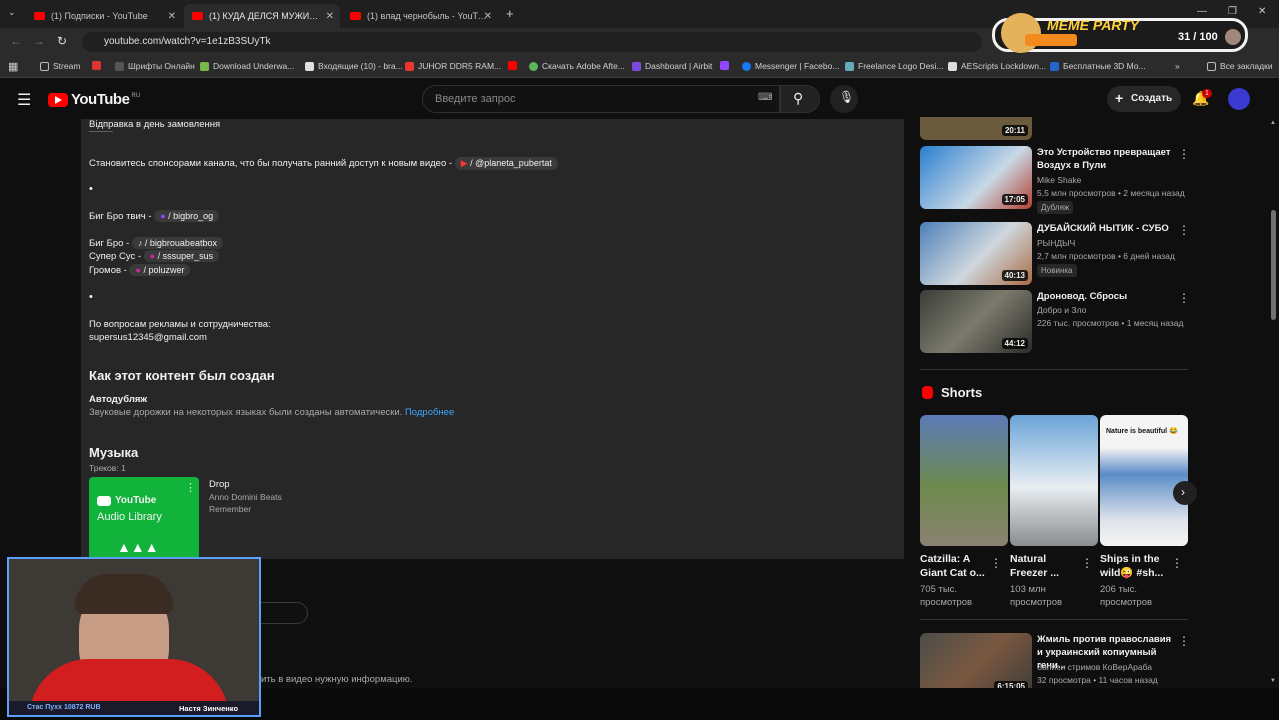 The image size is (1279, 720). What do you see at coordinates (1061, 310) in the screenshot?
I see `channel-name: Добро и Зло` at bounding box center [1061, 310].